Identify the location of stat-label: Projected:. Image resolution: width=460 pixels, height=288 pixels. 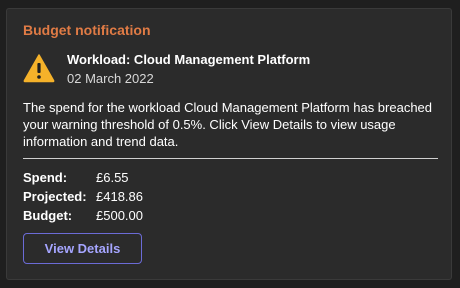
(55, 196).